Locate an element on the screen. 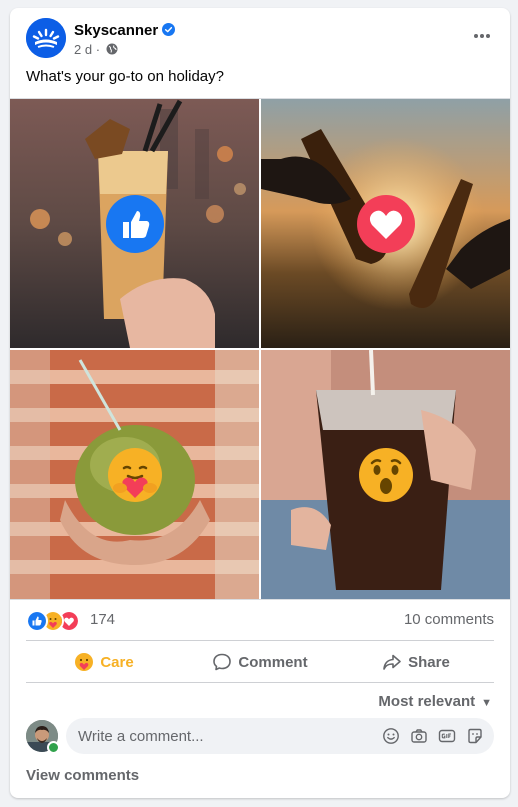  comment-input is located at coordinates (223, 736).